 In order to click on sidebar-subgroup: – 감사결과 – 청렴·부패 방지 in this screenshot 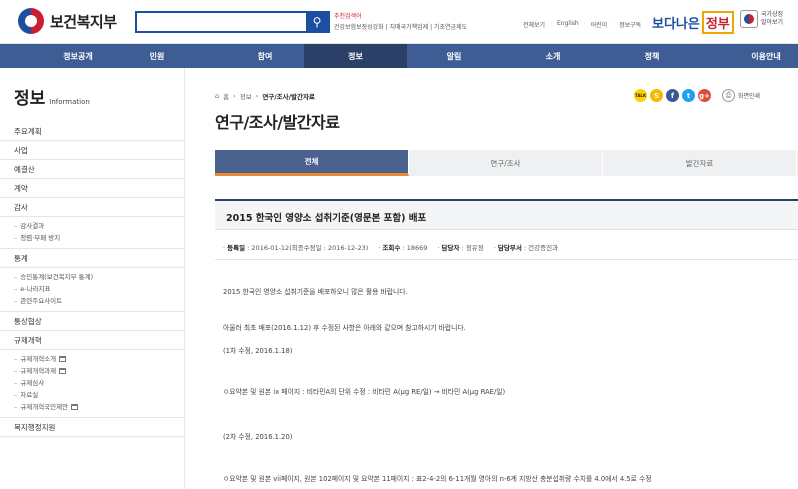, I will do `click(92, 233)`.